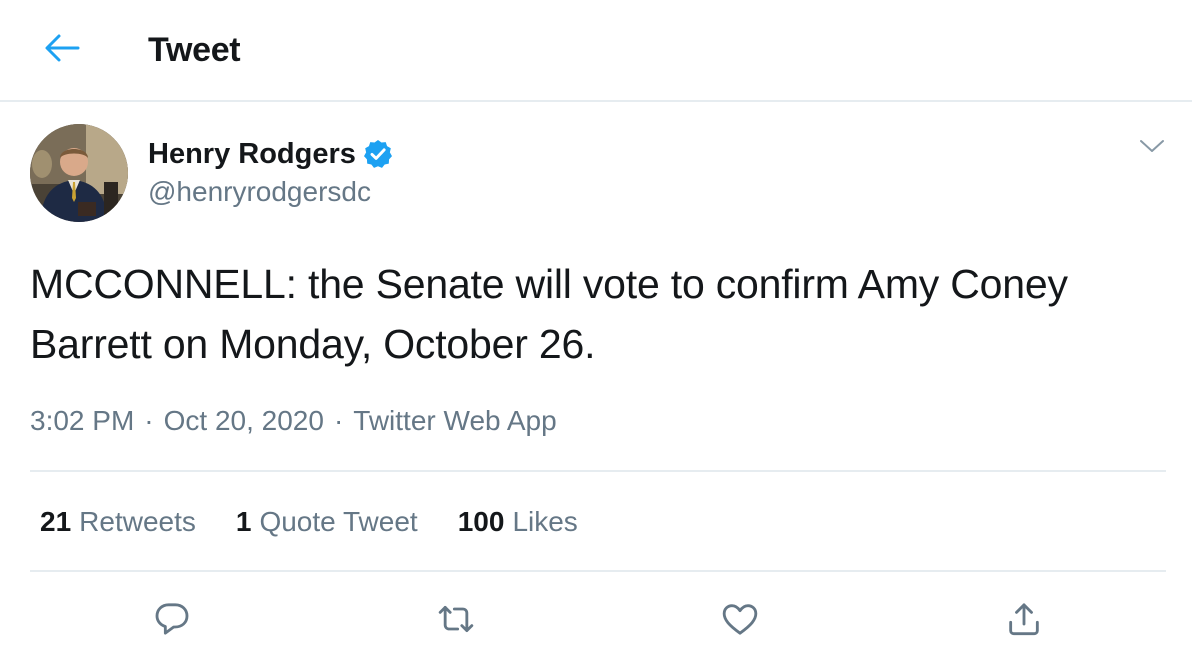 The height and width of the screenshot is (662, 1192). What do you see at coordinates (259, 192) in the screenshot?
I see `author-handle: @henryrodgersdc` at bounding box center [259, 192].